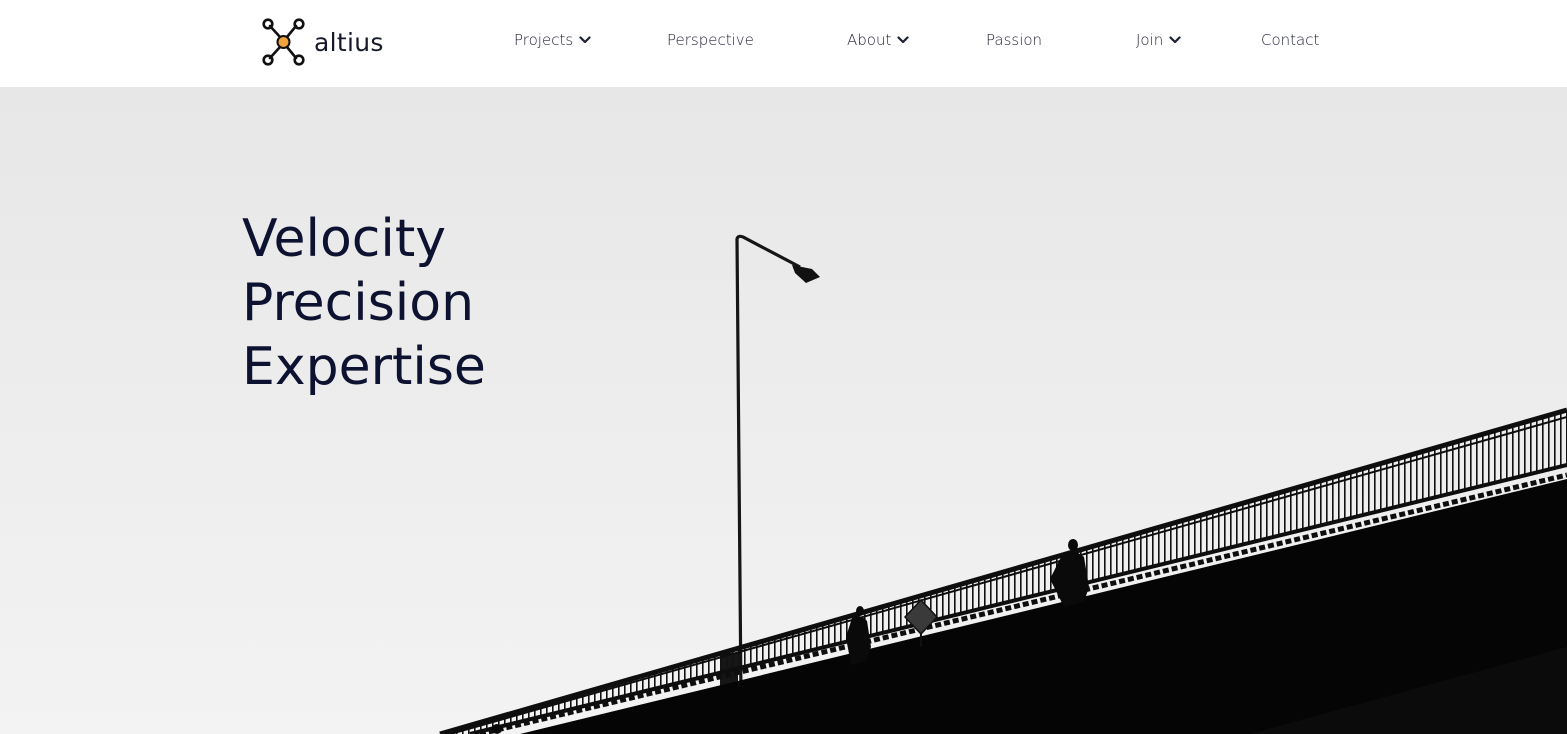  What do you see at coordinates (364, 367) in the screenshot?
I see `headline-line-expertise: Expertise` at bounding box center [364, 367].